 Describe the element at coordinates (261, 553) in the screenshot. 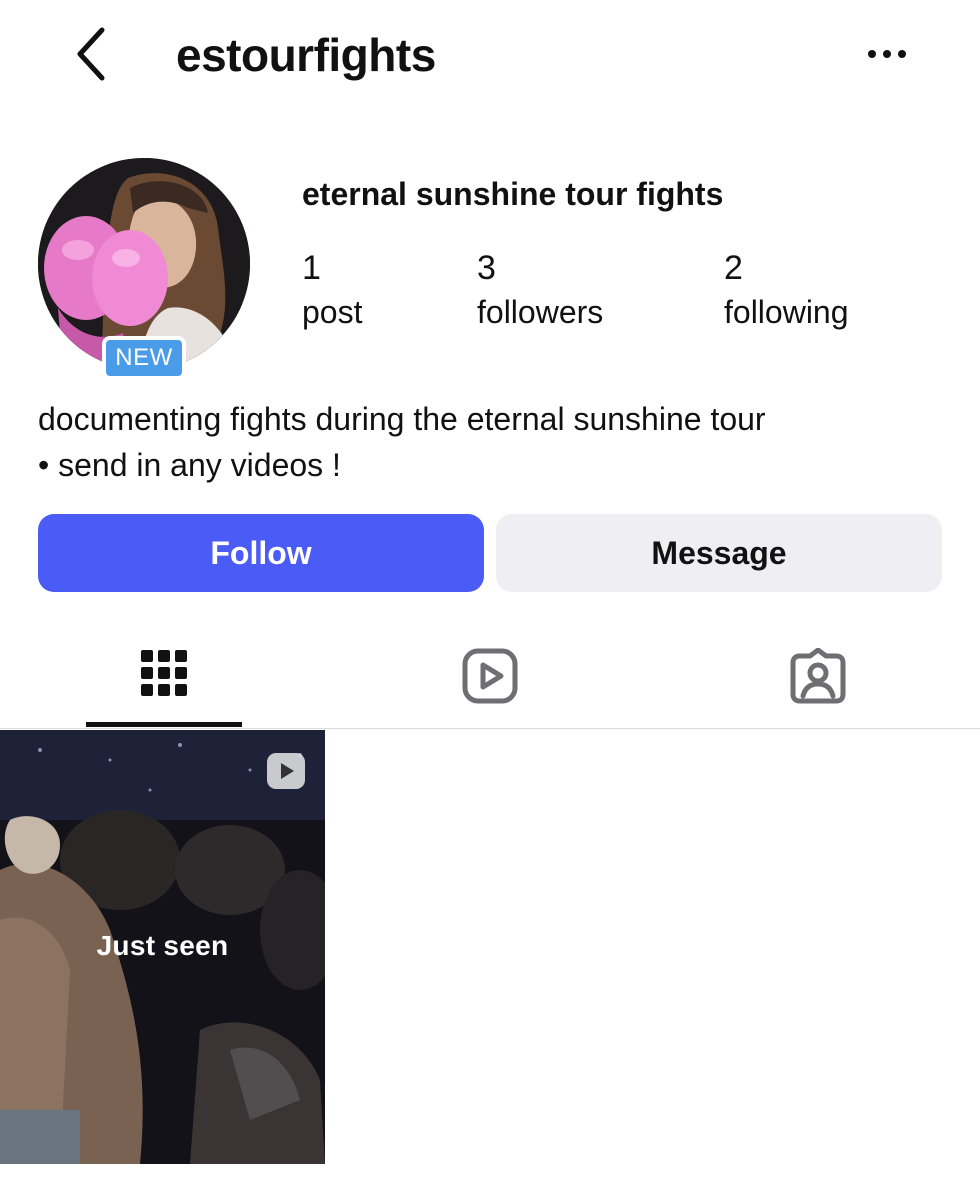

I see `follow-button: Follow` at that location.